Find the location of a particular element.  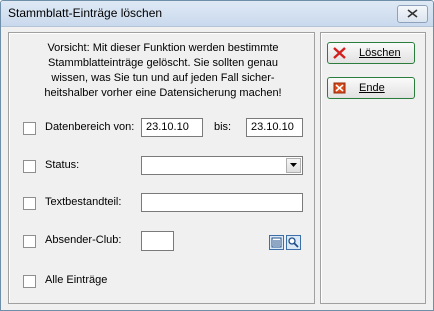

delete-button: Löschen is located at coordinates (371, 53).